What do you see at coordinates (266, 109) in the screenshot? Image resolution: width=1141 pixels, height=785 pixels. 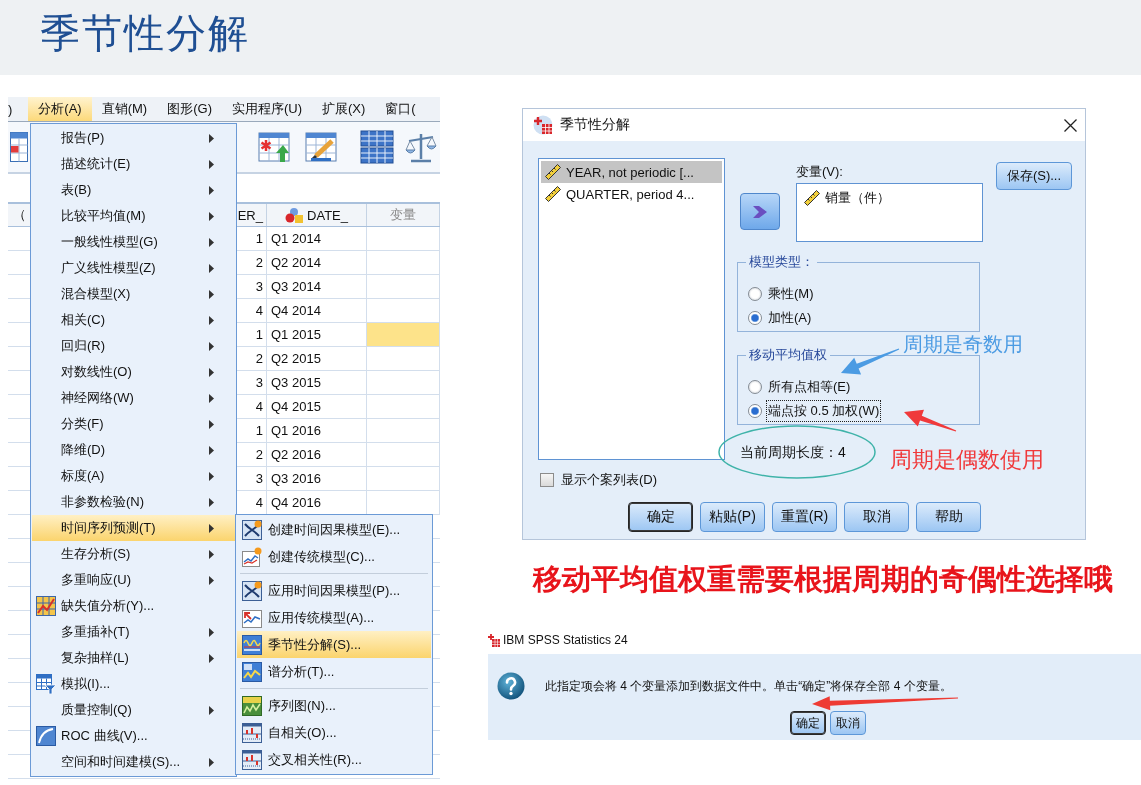 I see `menu-bar-item: 实用程序(U)` at bounding box center [266, 109].